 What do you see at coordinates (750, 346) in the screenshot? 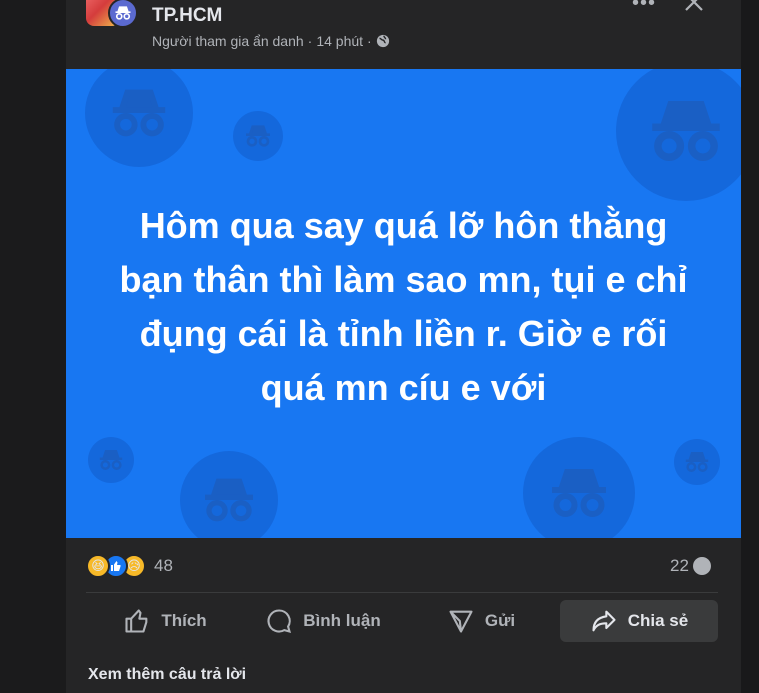
I see `scrollbar-track` at bounding box center [750, 346].